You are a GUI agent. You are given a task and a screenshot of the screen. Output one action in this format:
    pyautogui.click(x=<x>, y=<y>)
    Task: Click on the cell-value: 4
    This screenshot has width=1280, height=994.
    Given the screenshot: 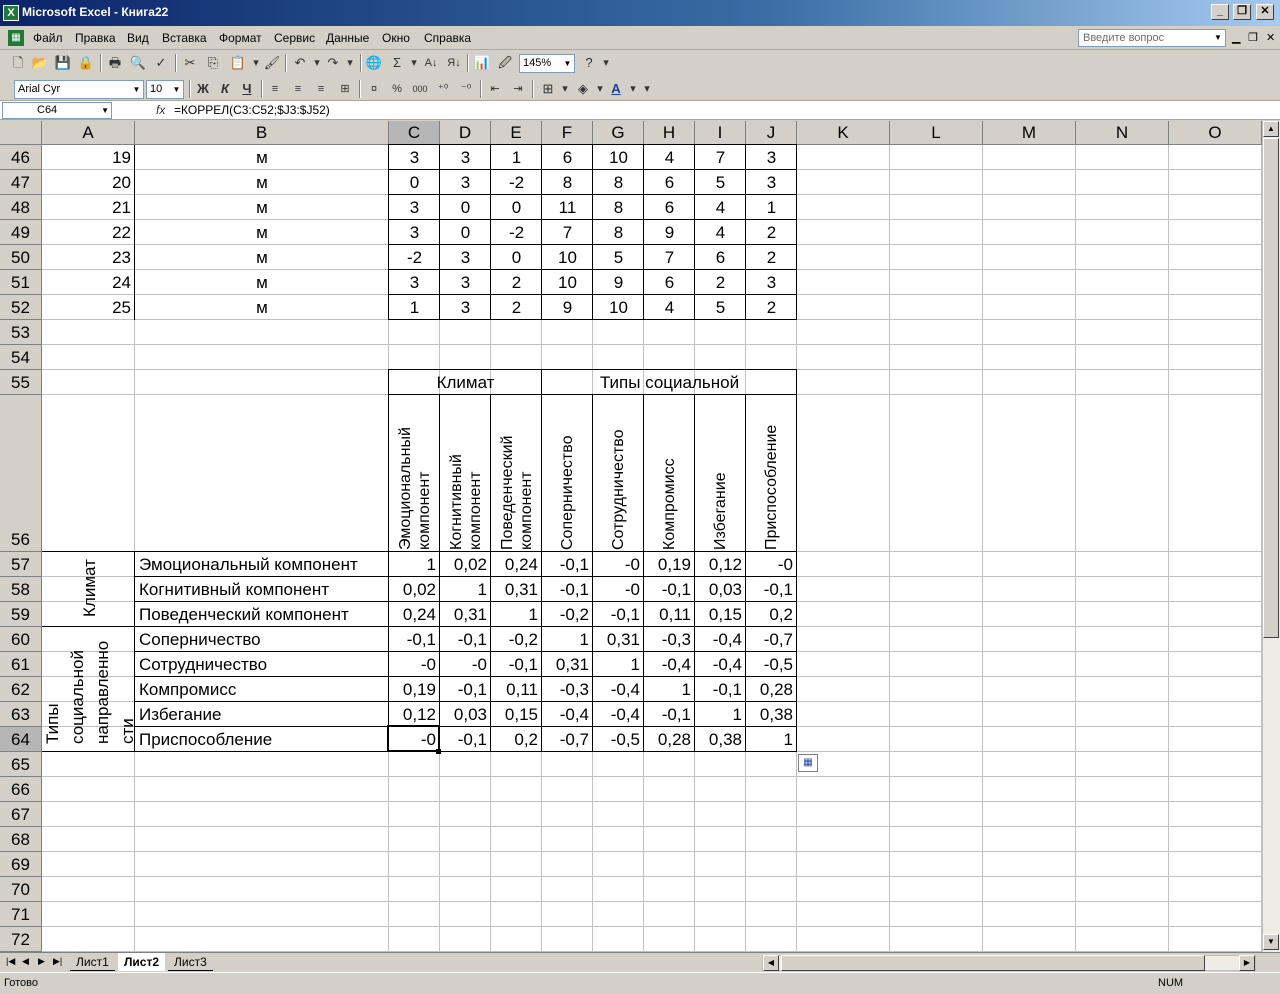 What is the action you would take?
    pyautogui.click(x=720, y=232)
    